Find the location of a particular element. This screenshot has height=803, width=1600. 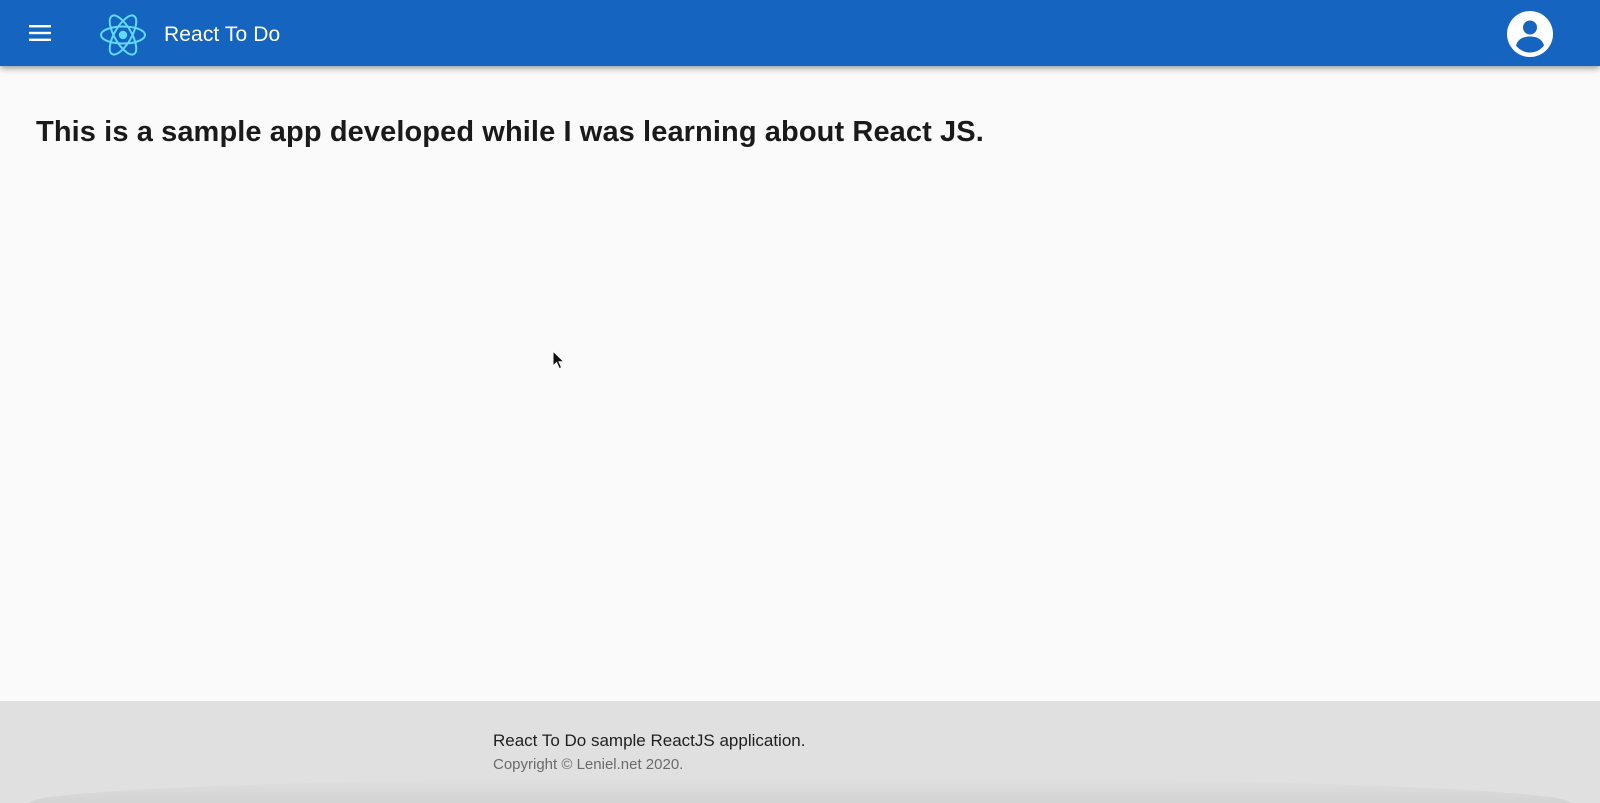

footer-shadow is located at coordinates (800, 790).